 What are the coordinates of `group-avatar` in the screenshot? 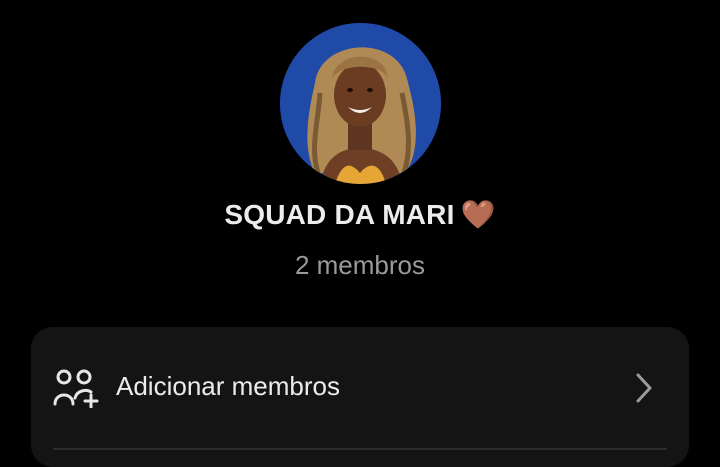 It's located at (360, 103).